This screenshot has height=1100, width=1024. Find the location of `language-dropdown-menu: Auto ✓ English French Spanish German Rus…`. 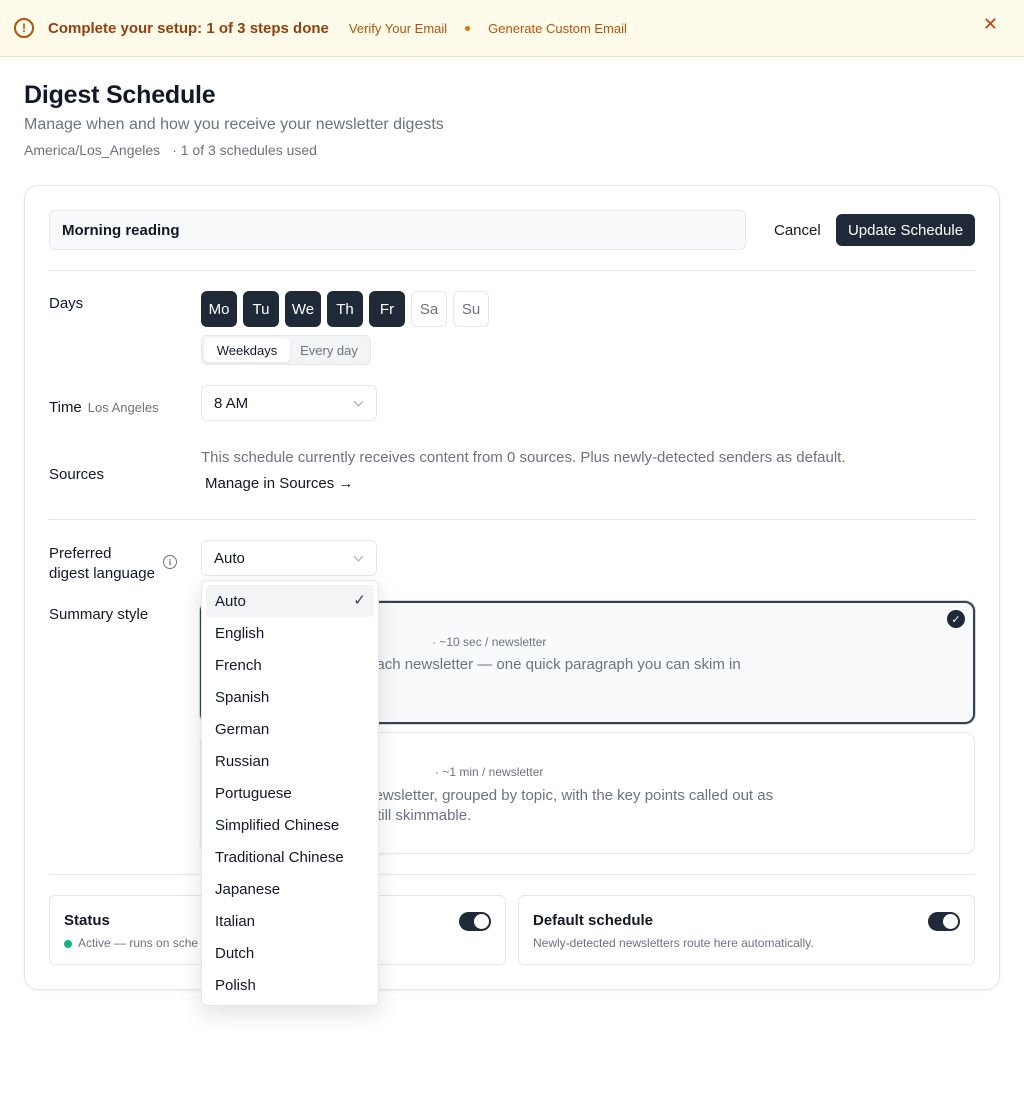

language-dropdown-menu: Auto ✓ English French Spanish German Rus… is located at coordinates (290, 793).